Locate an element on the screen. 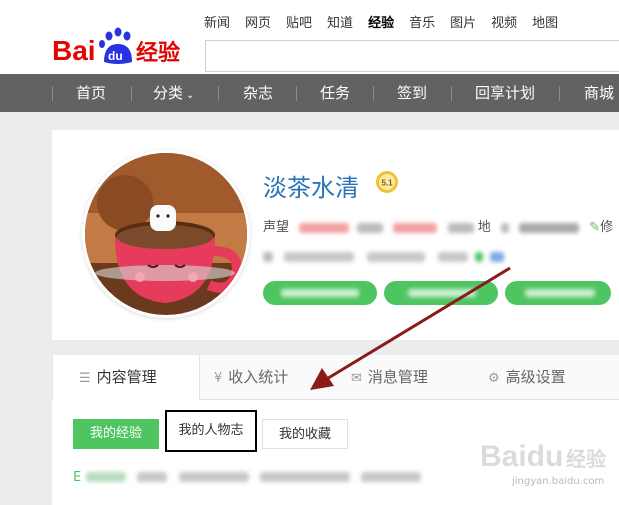  mail-icon: ✉ is located at coordinates (356, 378).